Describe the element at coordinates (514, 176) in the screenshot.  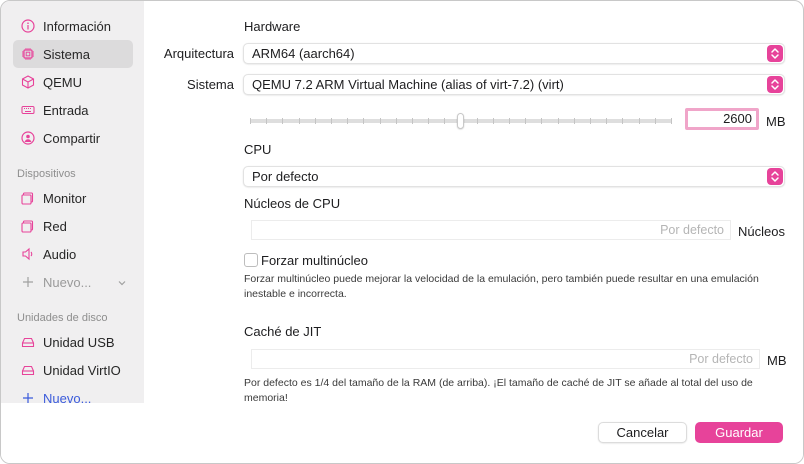
I see `cpu-select: Por defecto` at that location.